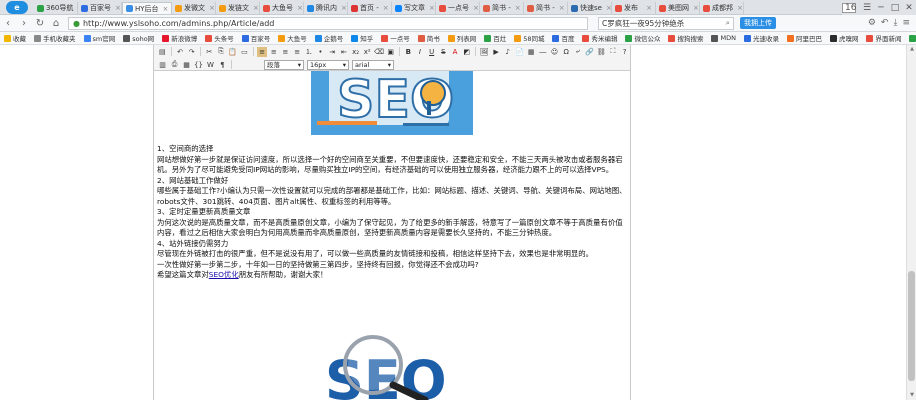  I want to click on font-color-icon: A, so click(455, 52).